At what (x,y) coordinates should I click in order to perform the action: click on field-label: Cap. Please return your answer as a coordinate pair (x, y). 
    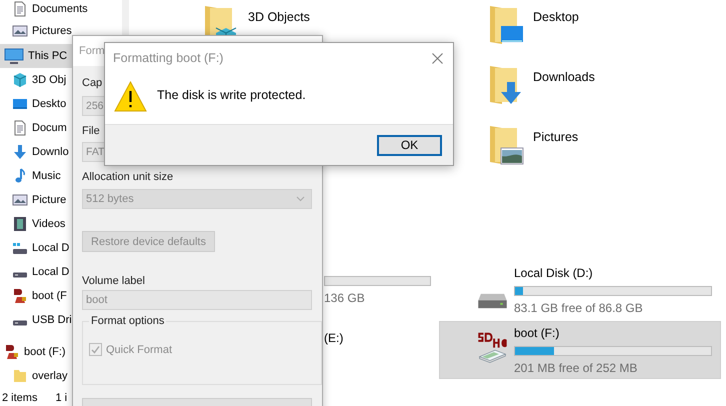
    Looking at the image, I should click on (92, 83).